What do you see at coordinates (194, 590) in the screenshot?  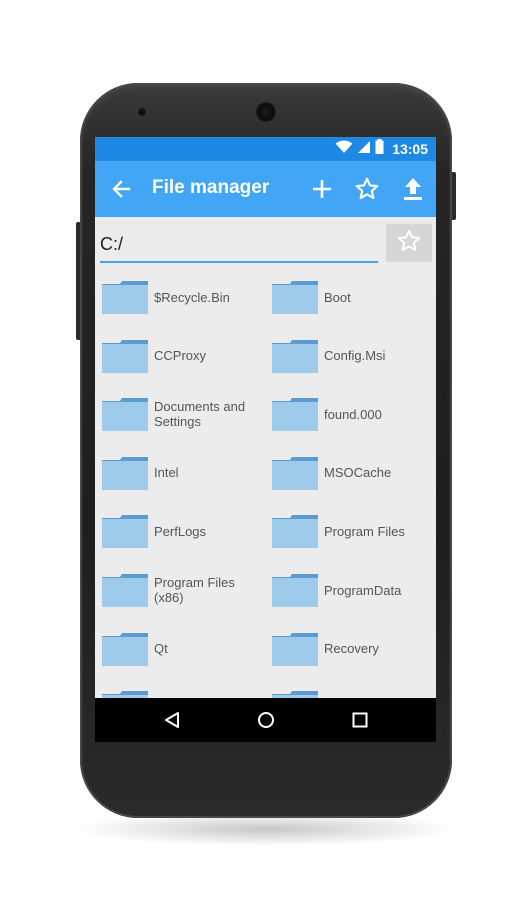 I see `folder-name: Program Files (x86)` at bounding box center [194, 590].